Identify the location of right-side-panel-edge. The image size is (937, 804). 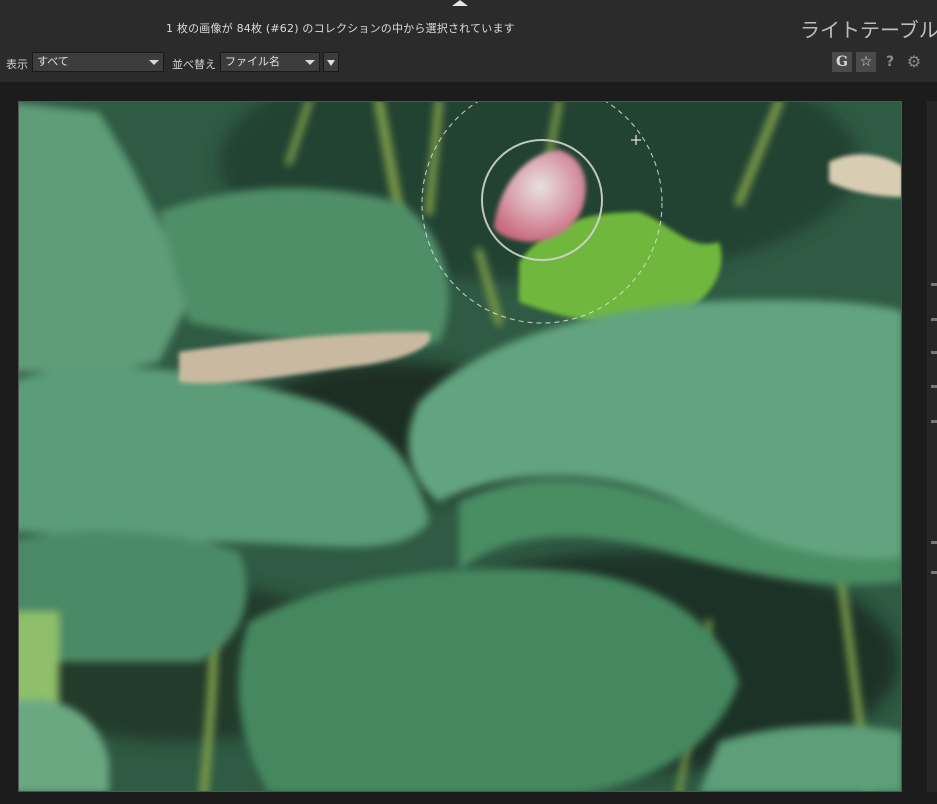
(932, 446).